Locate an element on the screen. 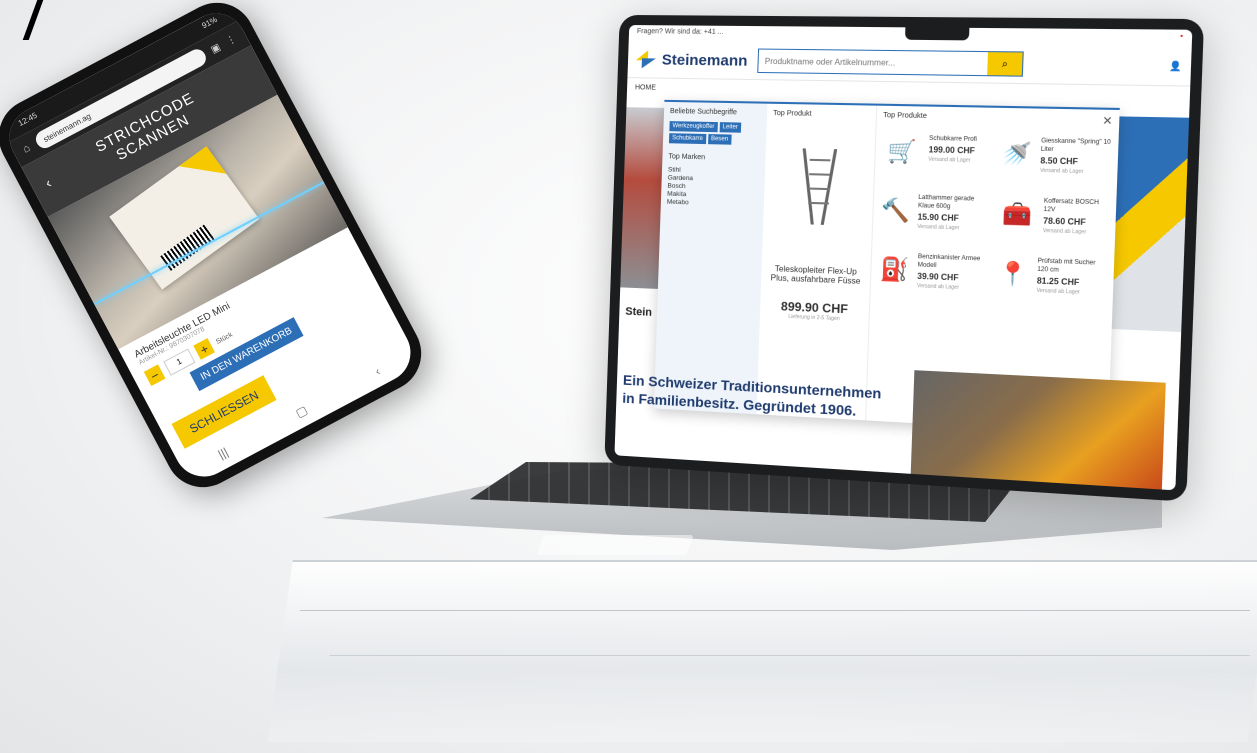  menu-icon: ⋮ is located at coordinates (231, 40).